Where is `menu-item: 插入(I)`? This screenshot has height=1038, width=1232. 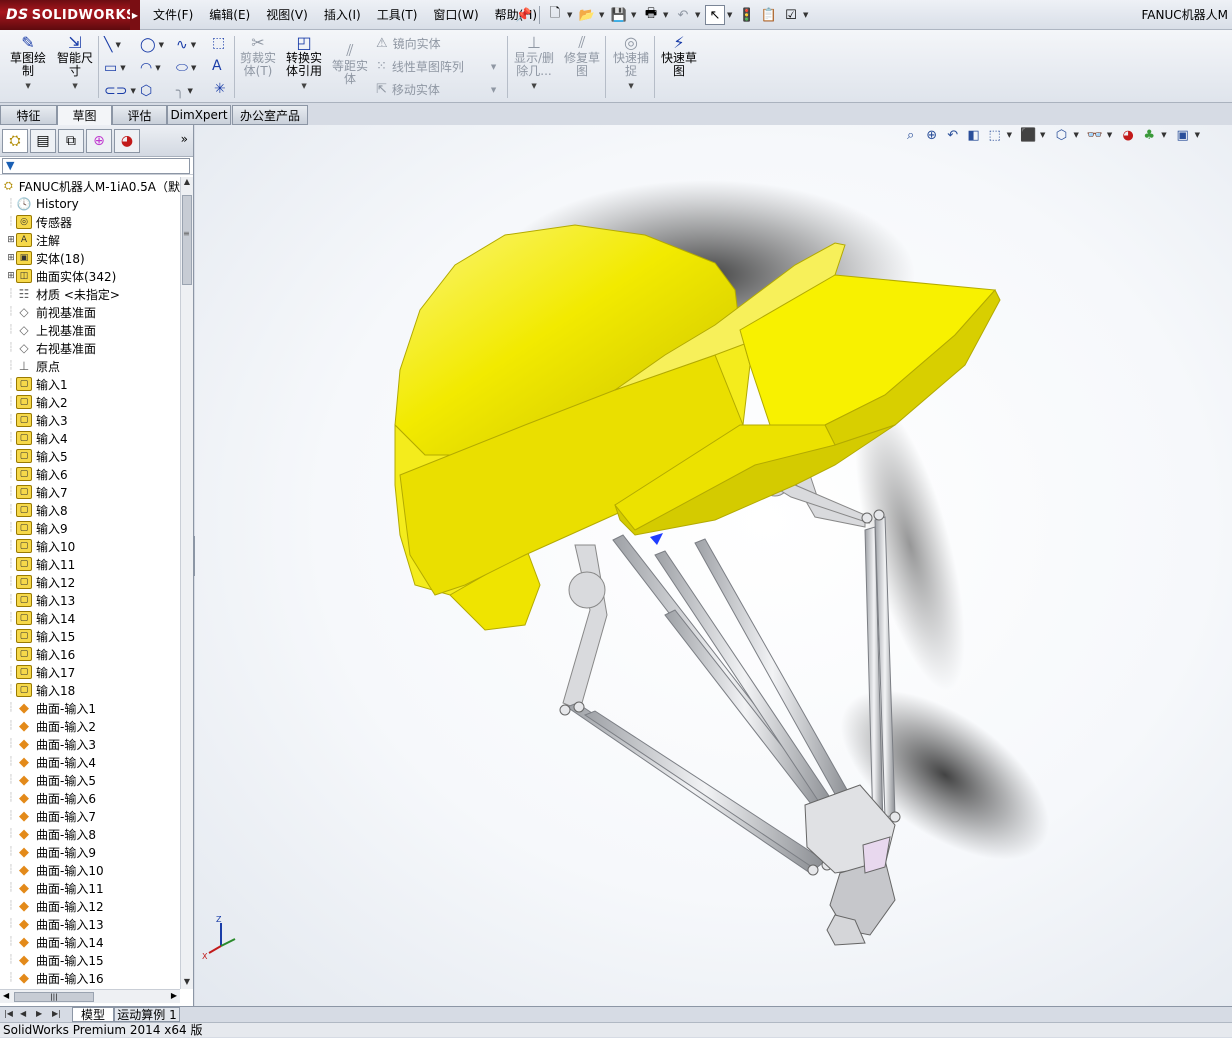 menu-item: 插入(I) is located at coordinates (342, 15).